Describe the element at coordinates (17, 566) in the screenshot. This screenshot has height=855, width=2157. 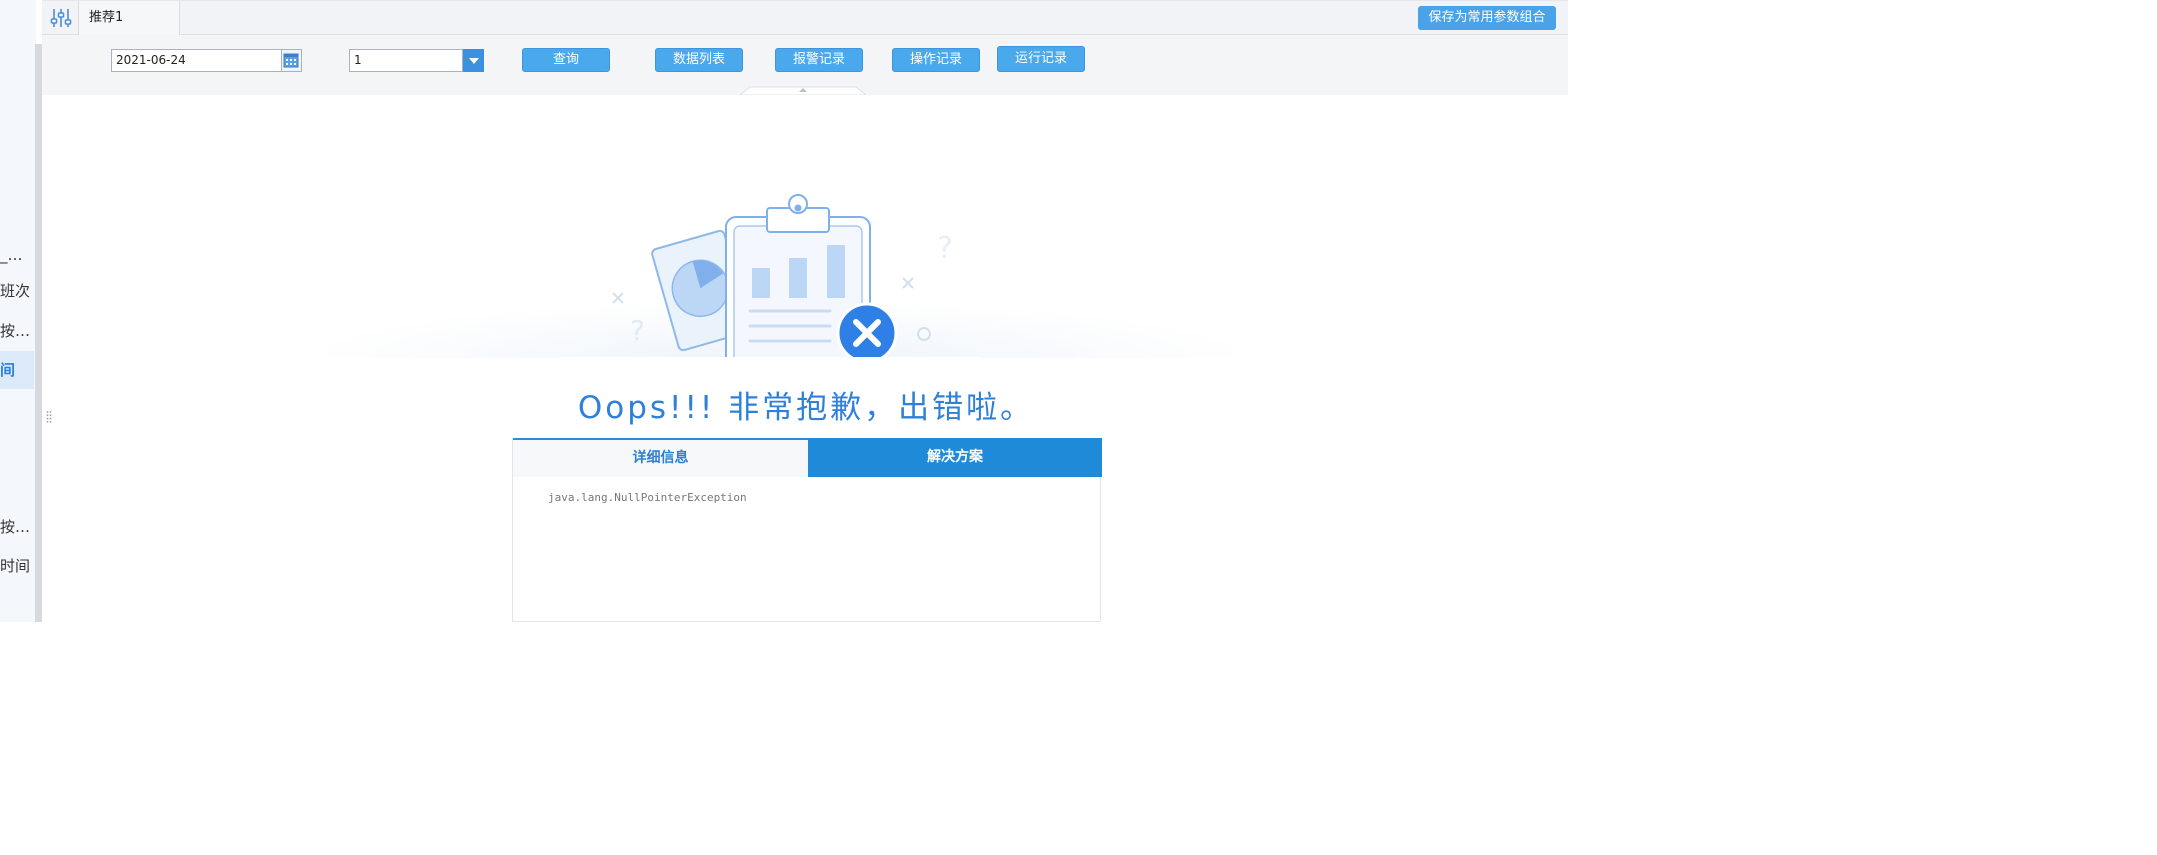
I see `sidebar-item: 时间` at that location.